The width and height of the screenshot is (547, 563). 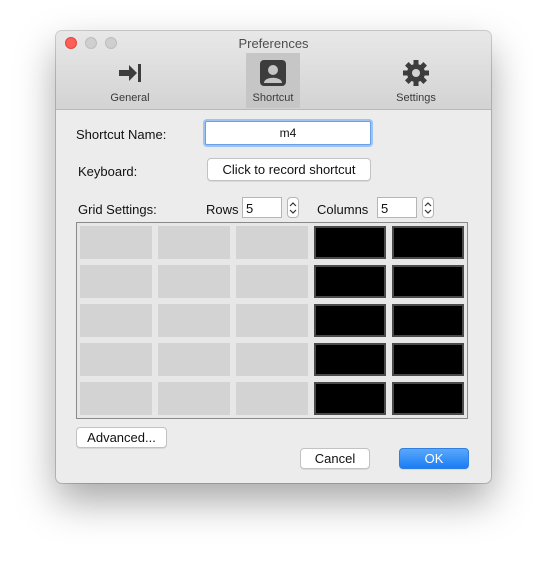 What do you see at coordinates (273, 98) in the screenshot?
I see `tab-shortcut-label: Shortcut` at bounding box center [273, 98].